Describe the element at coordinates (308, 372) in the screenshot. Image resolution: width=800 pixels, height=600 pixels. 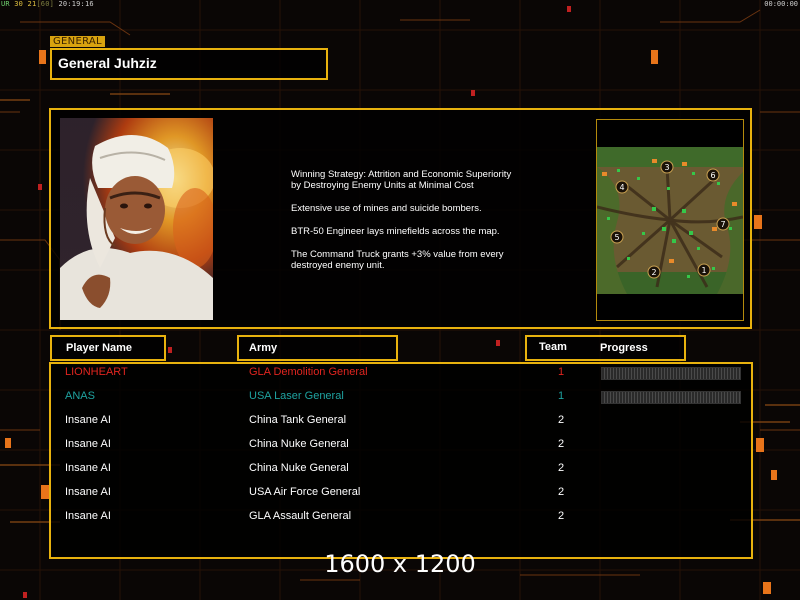
I see `player-army: GLA Demolition General` at that location.